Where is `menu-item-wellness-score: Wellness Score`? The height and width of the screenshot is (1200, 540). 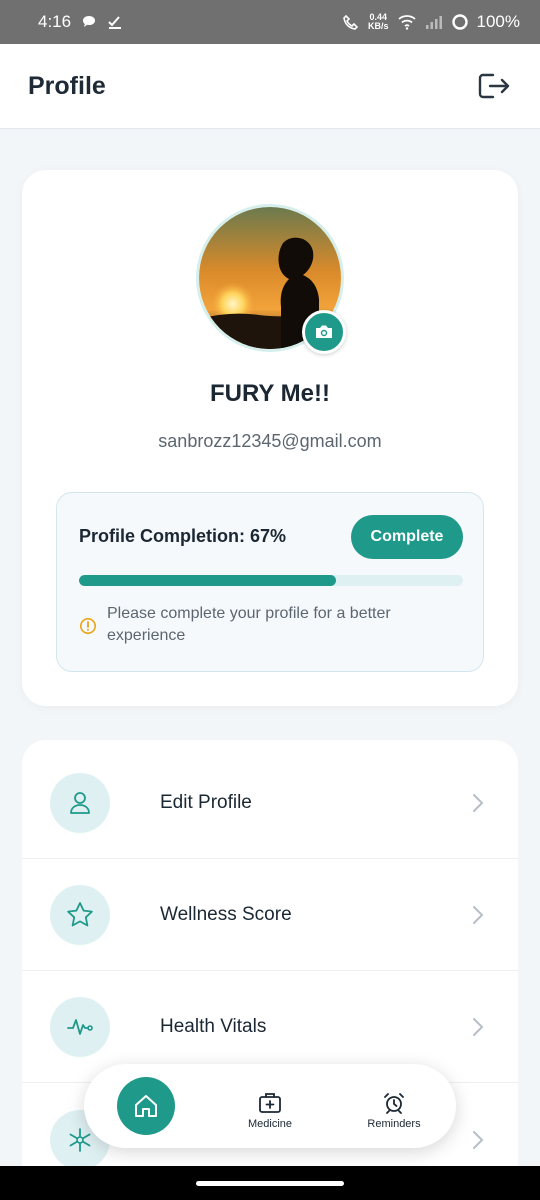
menu-item-wellness-score: Wellness Score is located at coordinates (270, 915).